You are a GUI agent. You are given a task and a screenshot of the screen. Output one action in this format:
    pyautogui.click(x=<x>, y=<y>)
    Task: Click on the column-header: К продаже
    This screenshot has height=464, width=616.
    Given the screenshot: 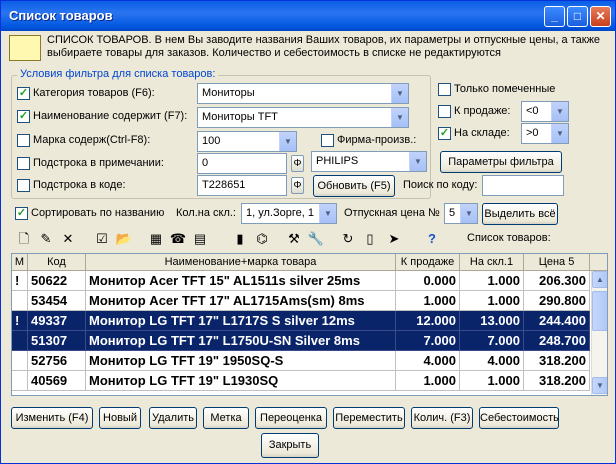 What is the action you would take?
    pyautogui.click(x=428, y=262)
    